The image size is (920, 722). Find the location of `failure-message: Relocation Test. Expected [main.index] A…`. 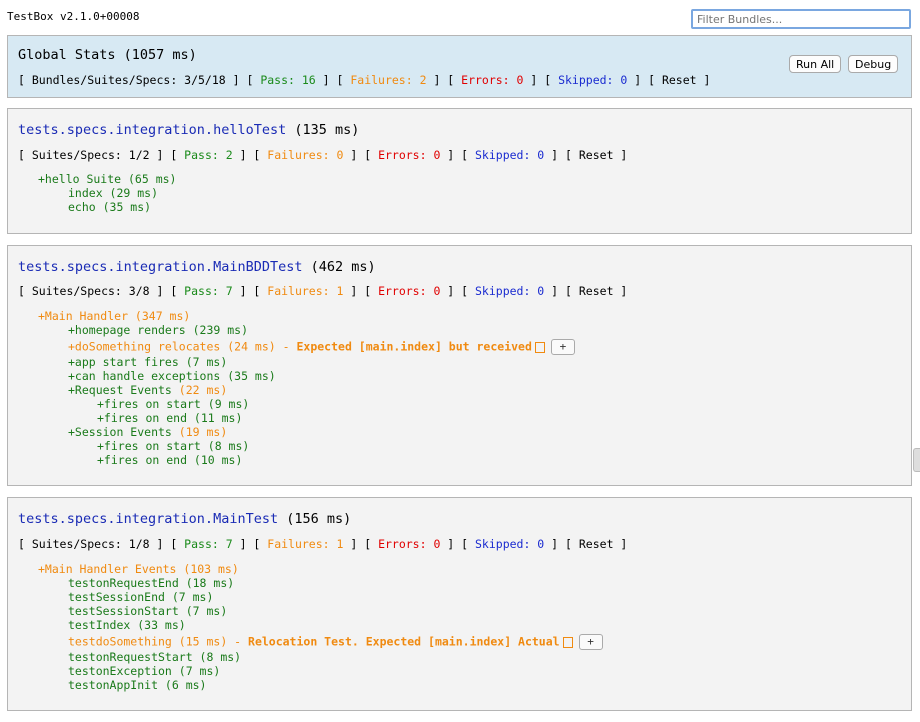

failure-message: Relocation Test. Expected [main.index] A… is located at coordinates (404, 641).